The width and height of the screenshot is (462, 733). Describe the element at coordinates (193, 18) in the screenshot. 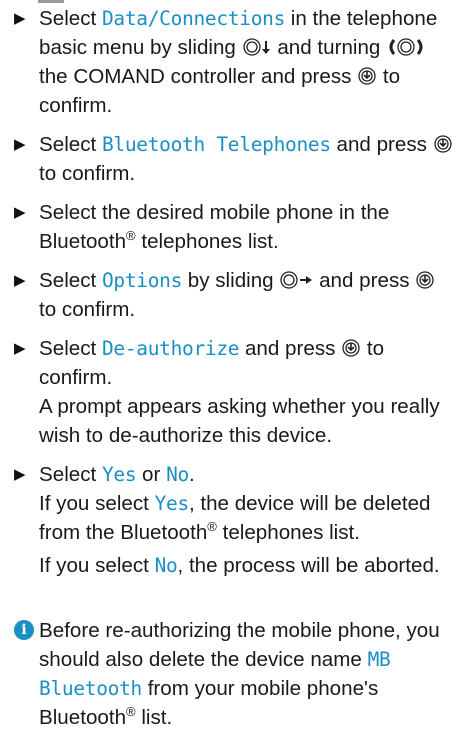

I see `menu-item-data-connections: Data/Connections` at that location.